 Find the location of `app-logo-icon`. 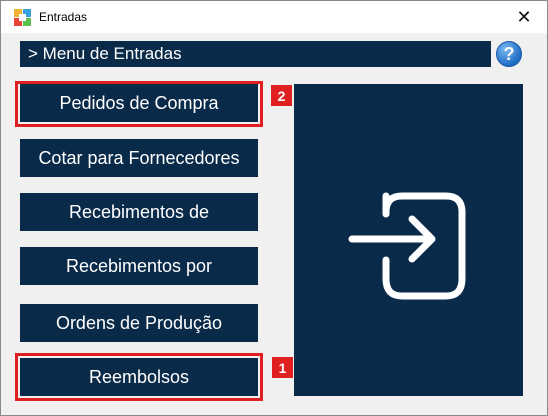

app-logo-icon is located at coordinates (22, 17).